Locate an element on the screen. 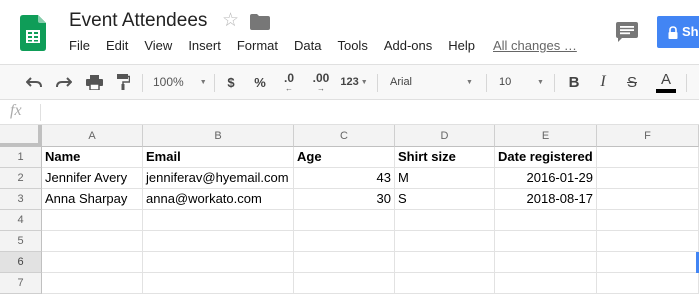 The image size is (699, 298). share-button: Sh is located at coordinates (678, 32).